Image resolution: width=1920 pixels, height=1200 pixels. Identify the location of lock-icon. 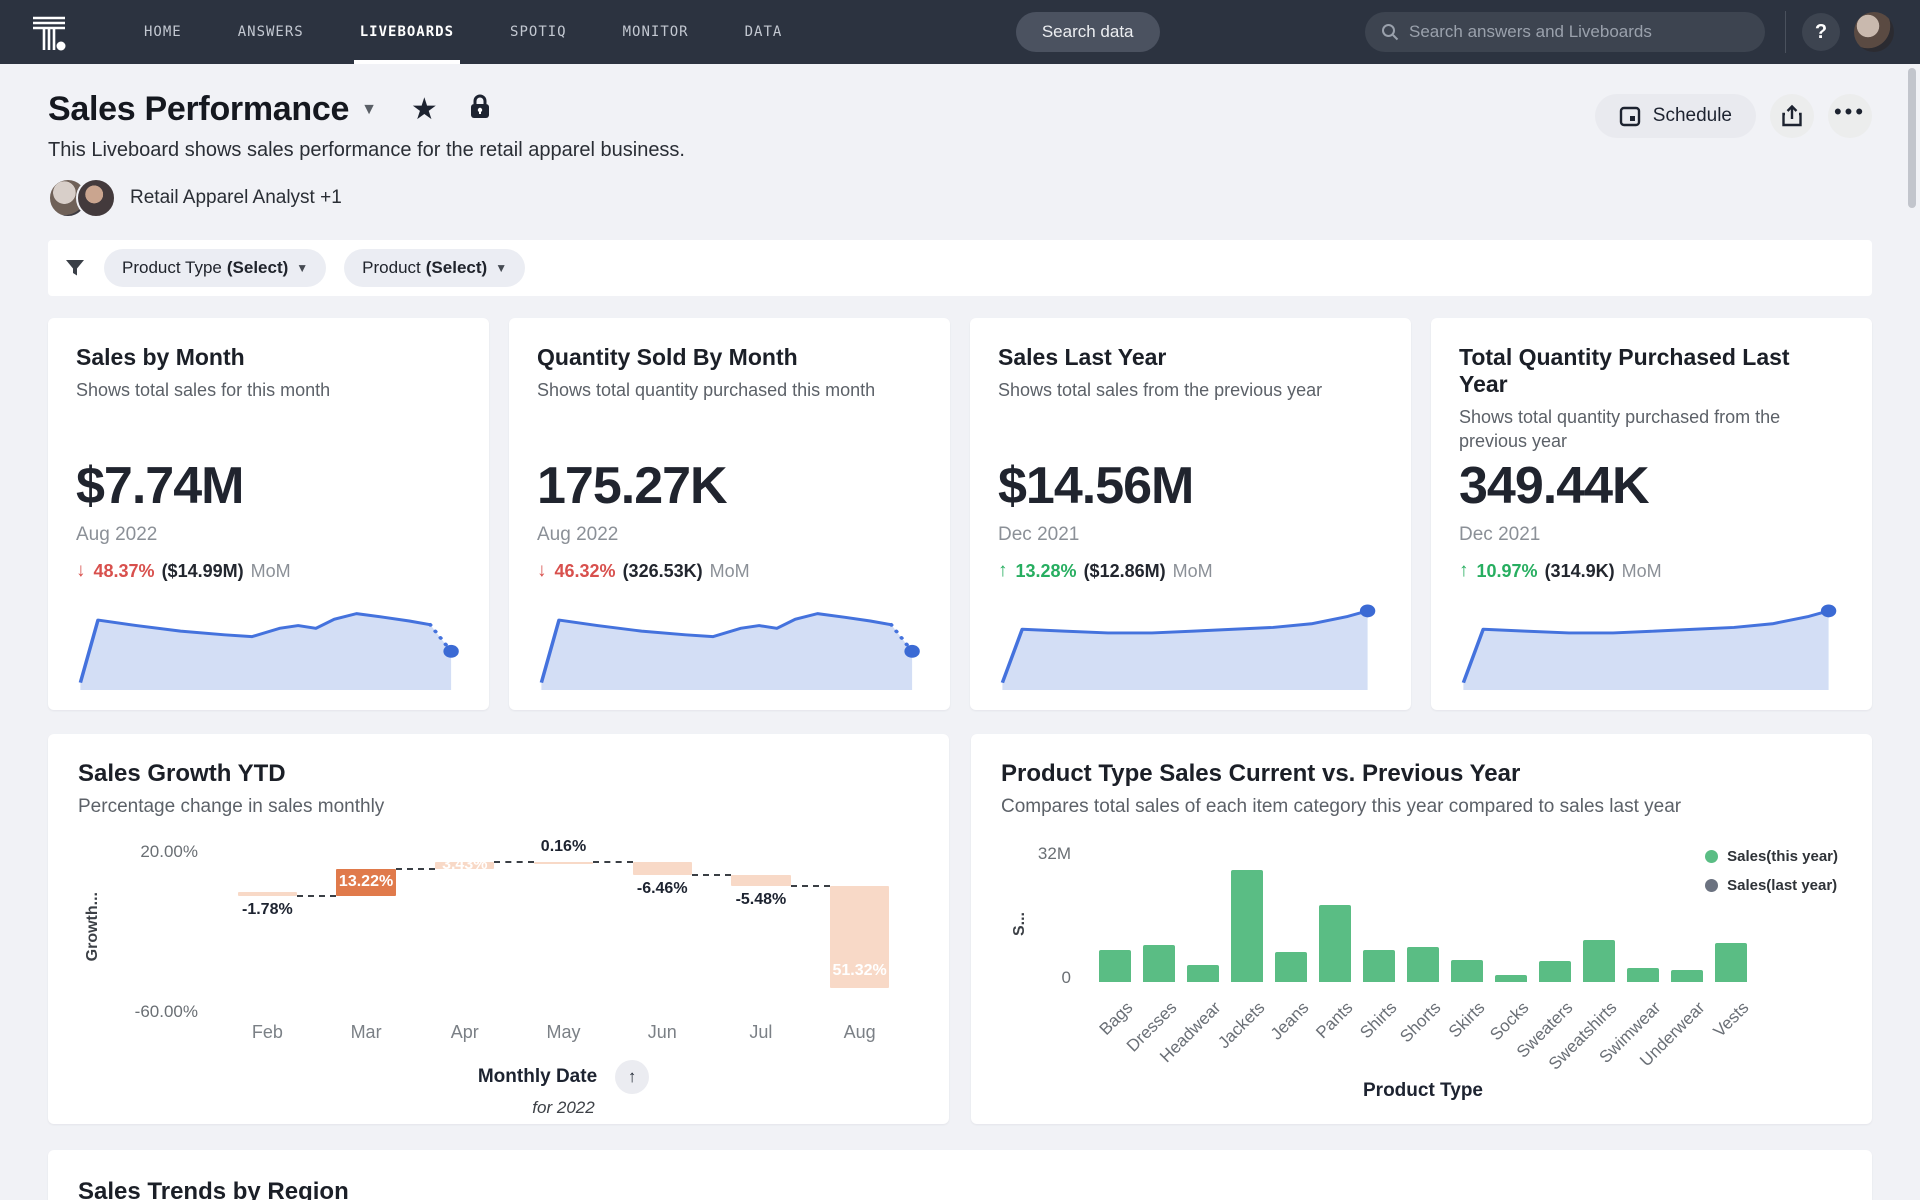
(480, 109).